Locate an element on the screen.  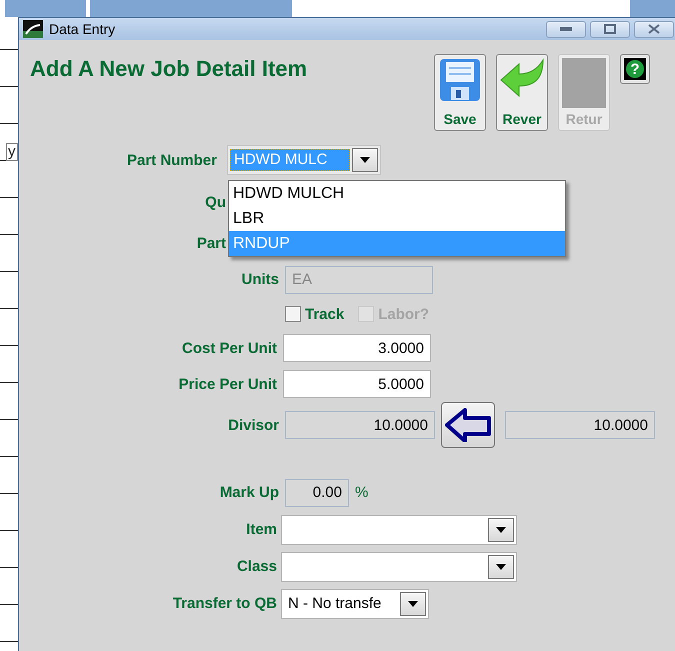
minimize-button is located at coordinates (566, 29).